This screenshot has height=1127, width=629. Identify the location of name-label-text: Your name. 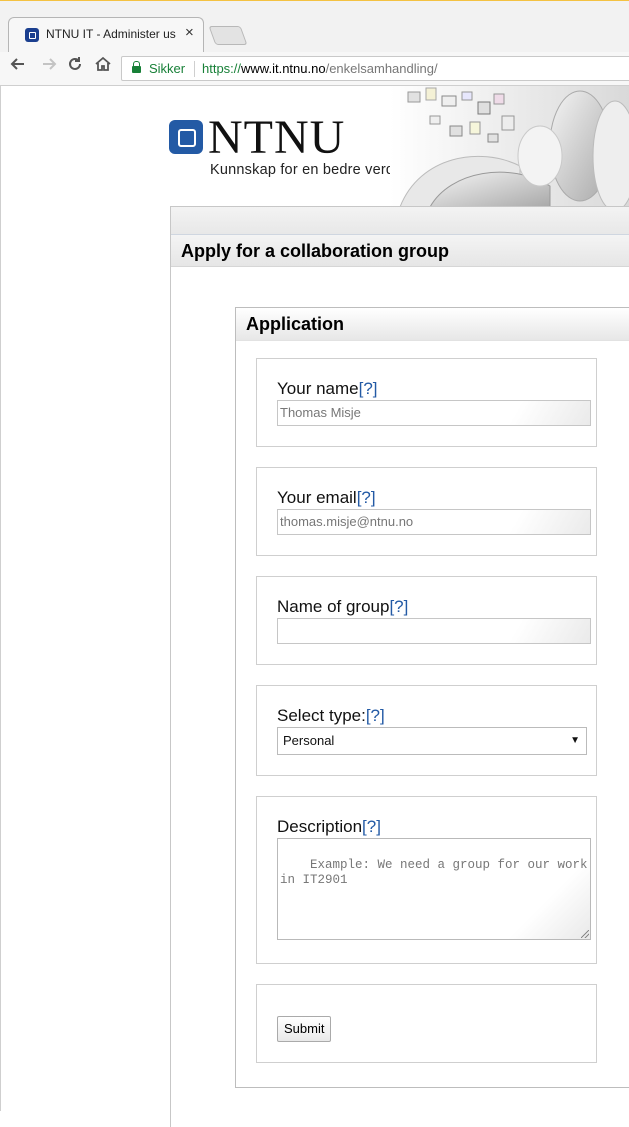
(318, 388).